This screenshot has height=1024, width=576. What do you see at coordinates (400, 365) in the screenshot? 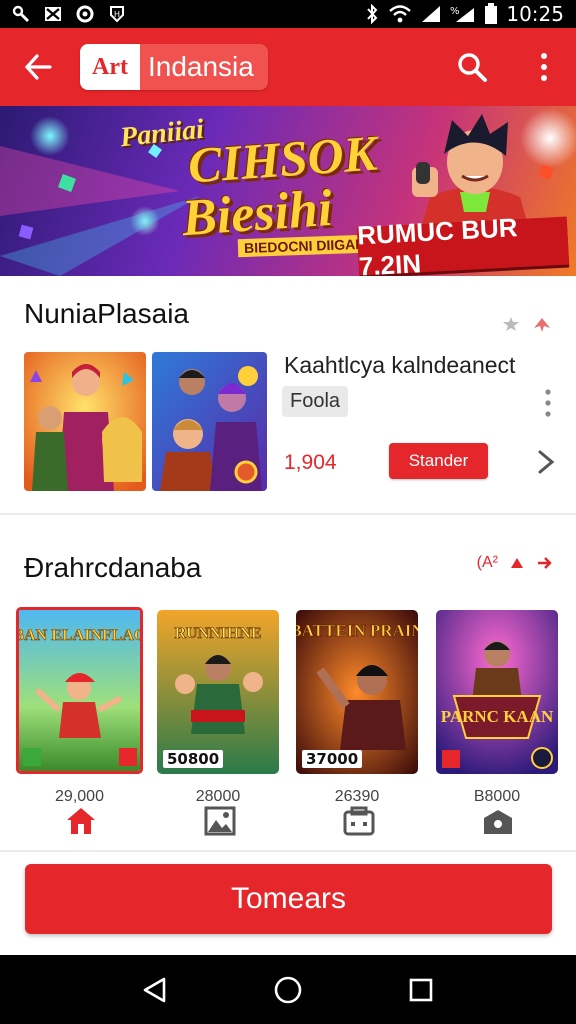
I see `app-name: Kaahtlcya kalndeanect` at bounding box center [400, 365].